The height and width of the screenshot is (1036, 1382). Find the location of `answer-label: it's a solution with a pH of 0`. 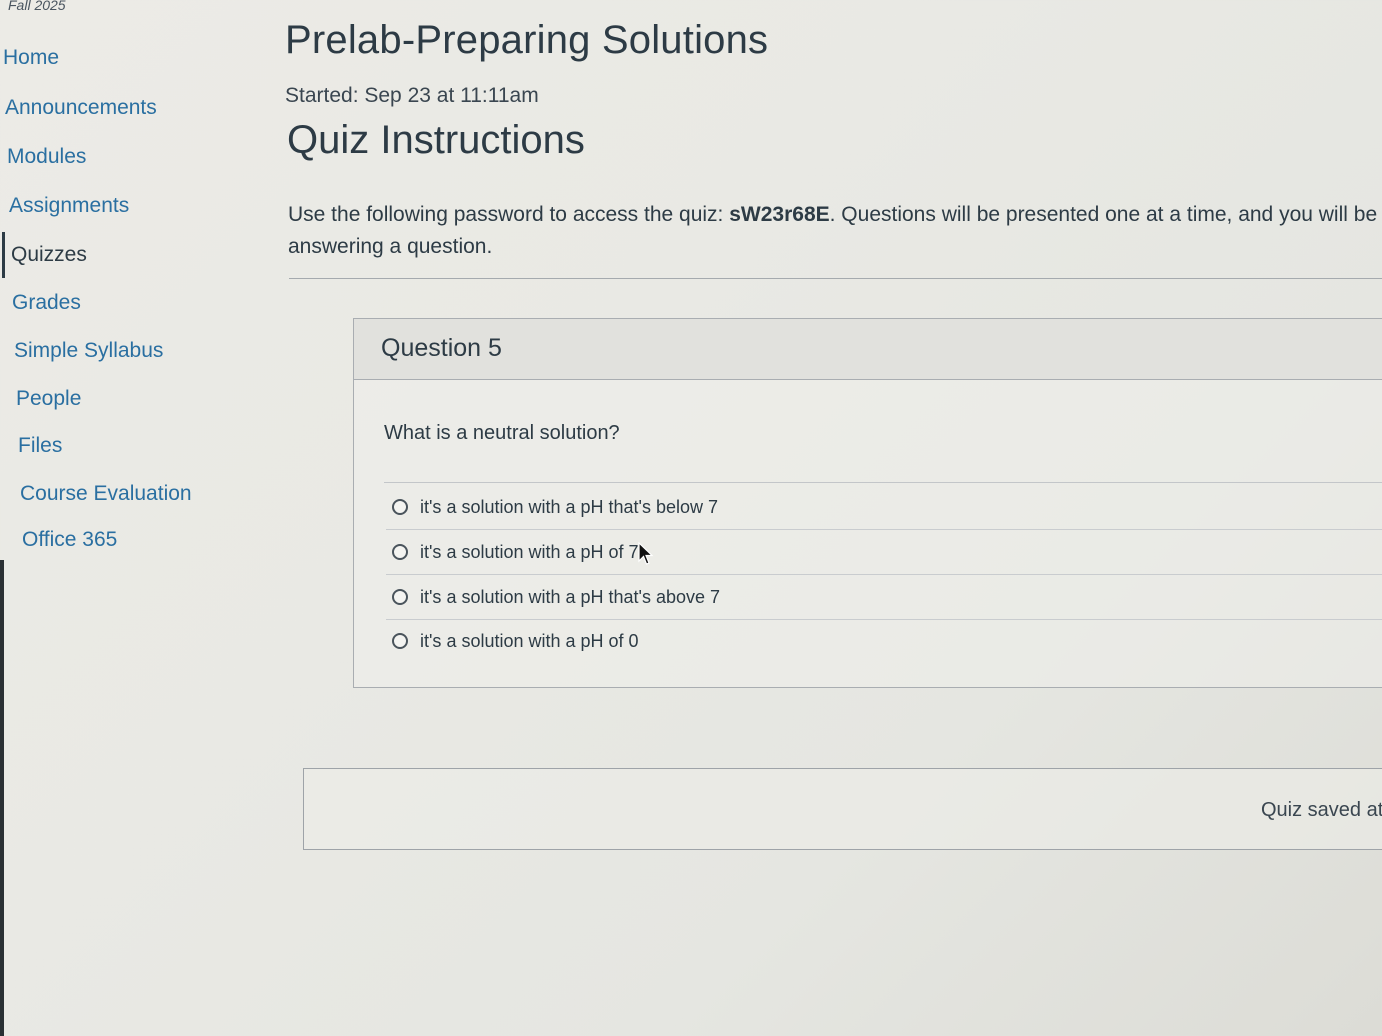

answer-label: it's a solution with a pH of 0 is located at coordinates (529, 640).